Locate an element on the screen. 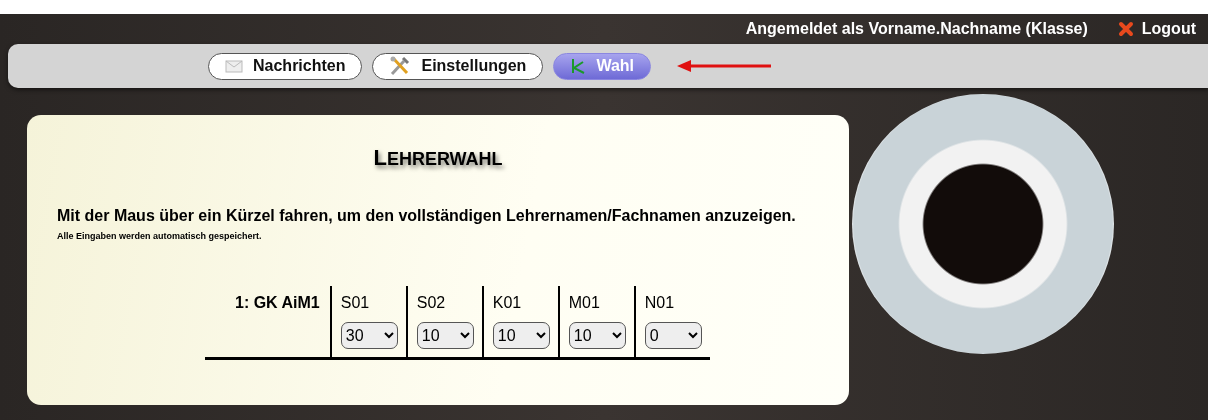 This screenshot has width=1208, height=420. autosave-note: Alle Eingaben werden automatisch gespeichert. is located at coordinates (160, 236).